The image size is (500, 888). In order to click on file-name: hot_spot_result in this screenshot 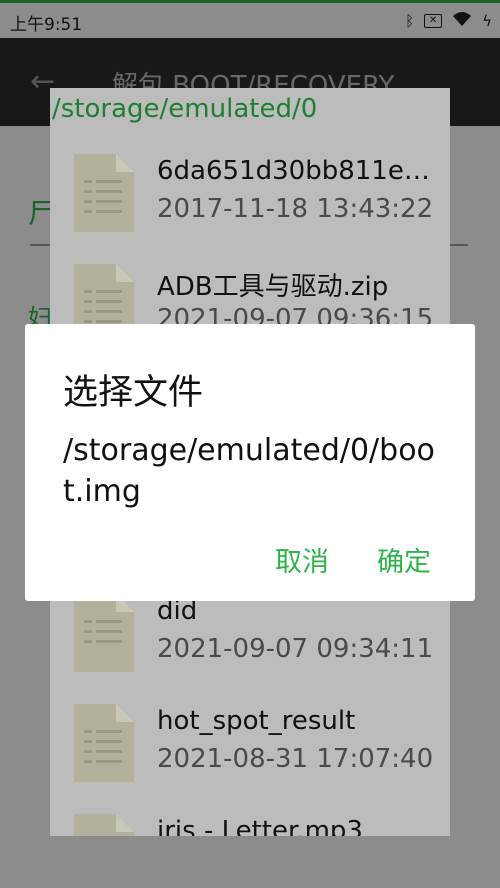, I will do `click(256, 721)`.